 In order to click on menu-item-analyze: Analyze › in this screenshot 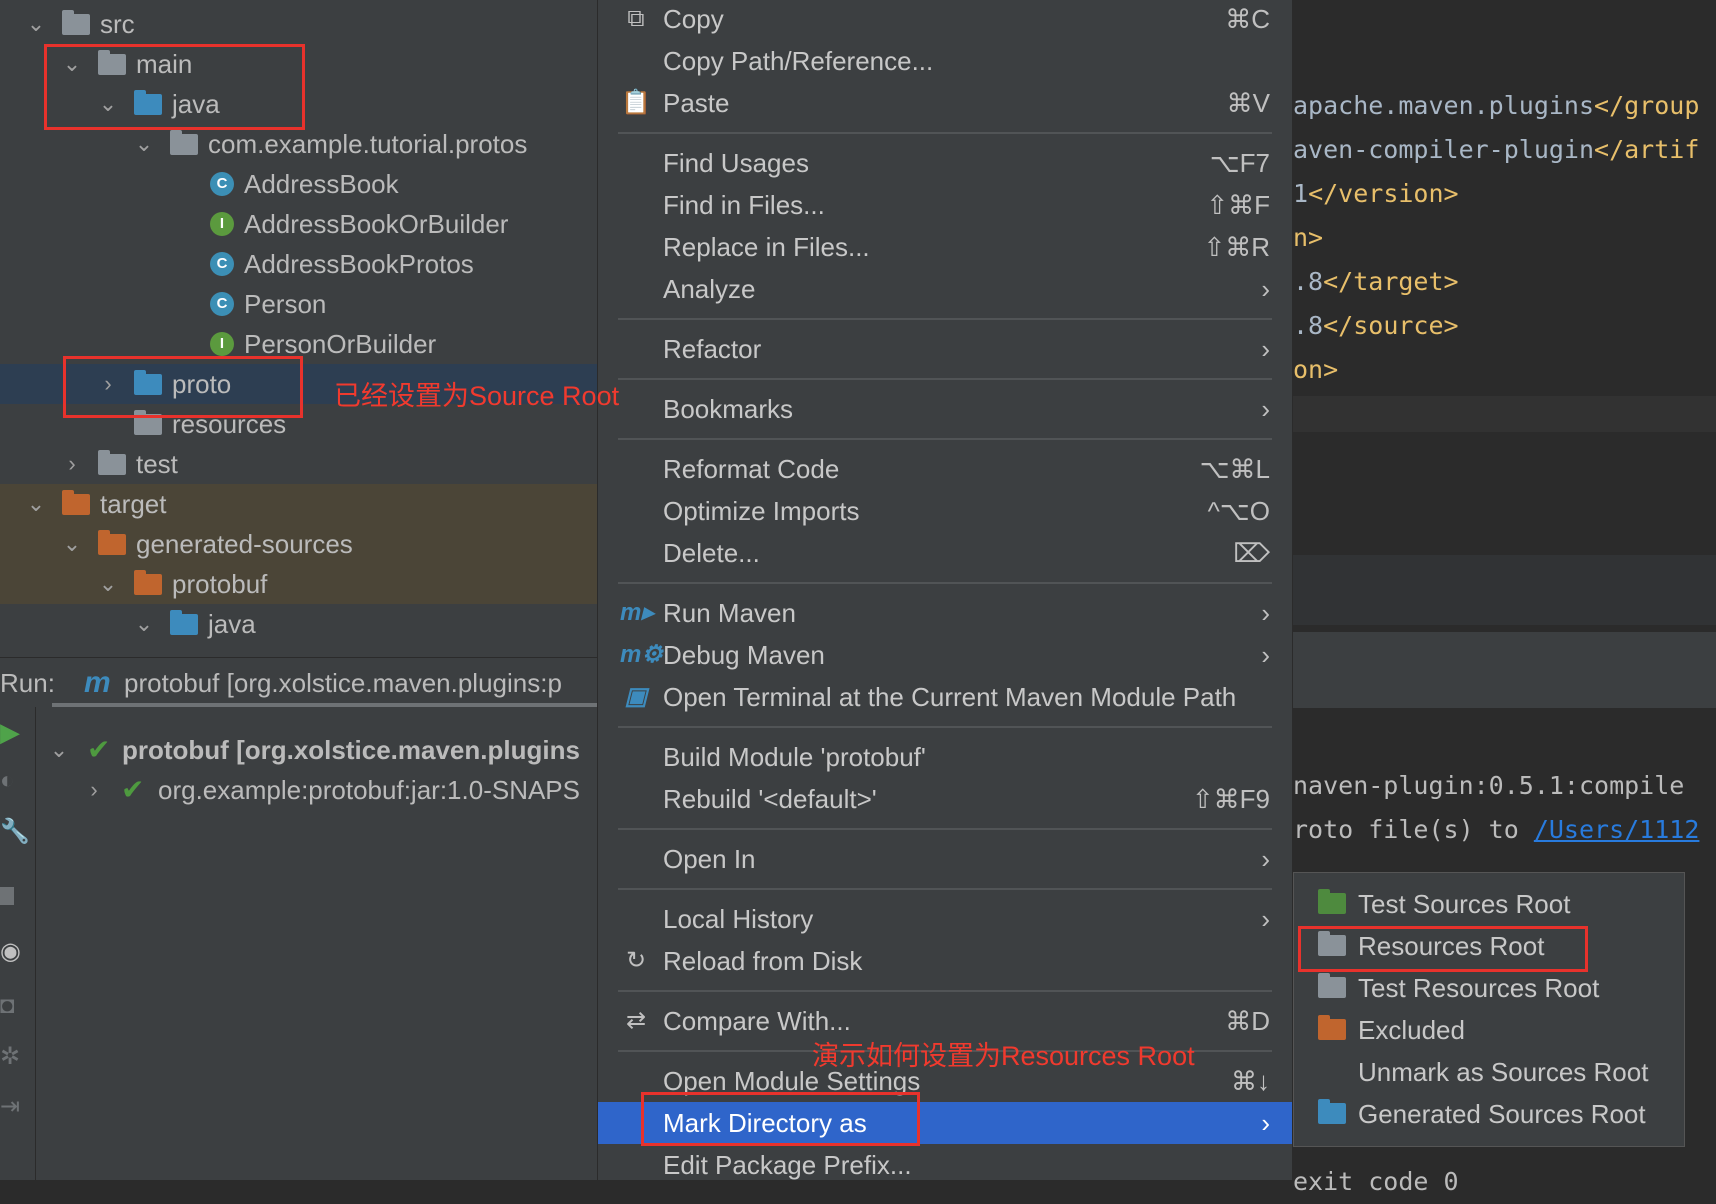, I will do `click(945, 289)`.